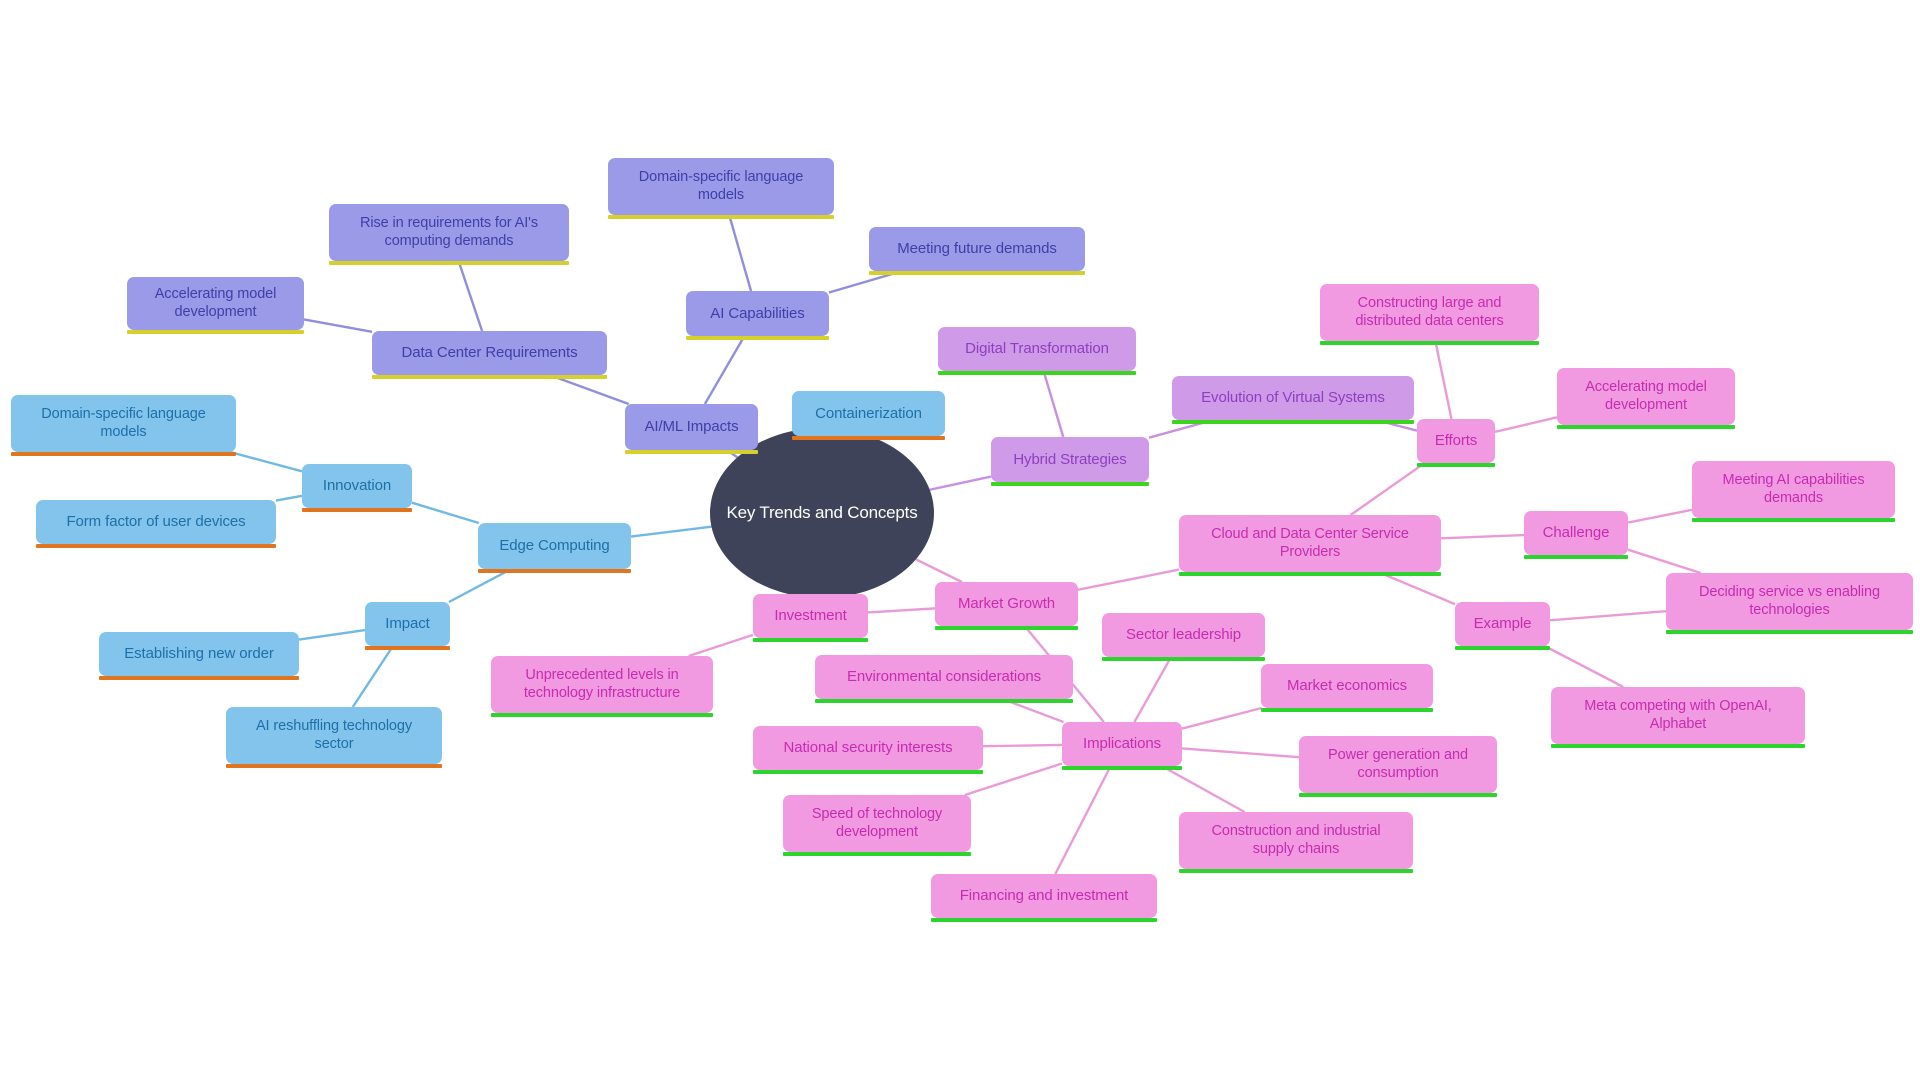 This screenshot has width=1920, height=1080. Describe the element at coordinates (445, 513) in the screenshot. I see `mindmap-edge-edge_computing-to-innovation` at that location.